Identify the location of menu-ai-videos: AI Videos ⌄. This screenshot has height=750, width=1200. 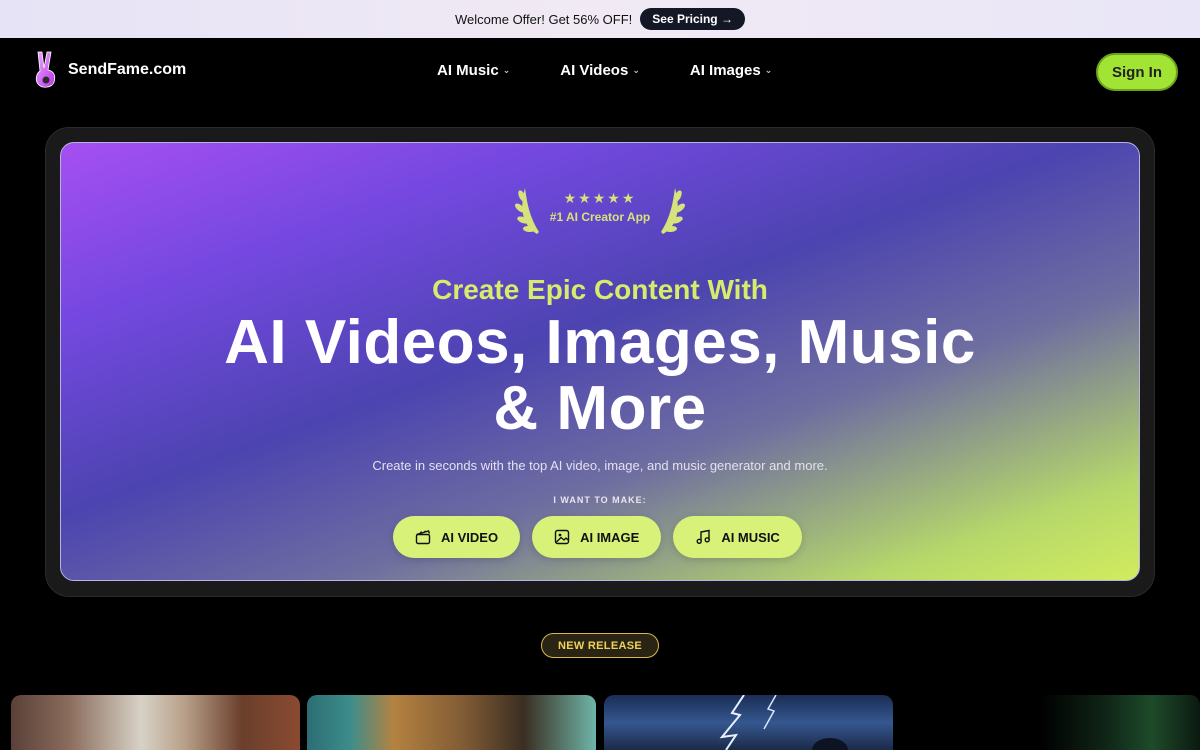
(600, 70).